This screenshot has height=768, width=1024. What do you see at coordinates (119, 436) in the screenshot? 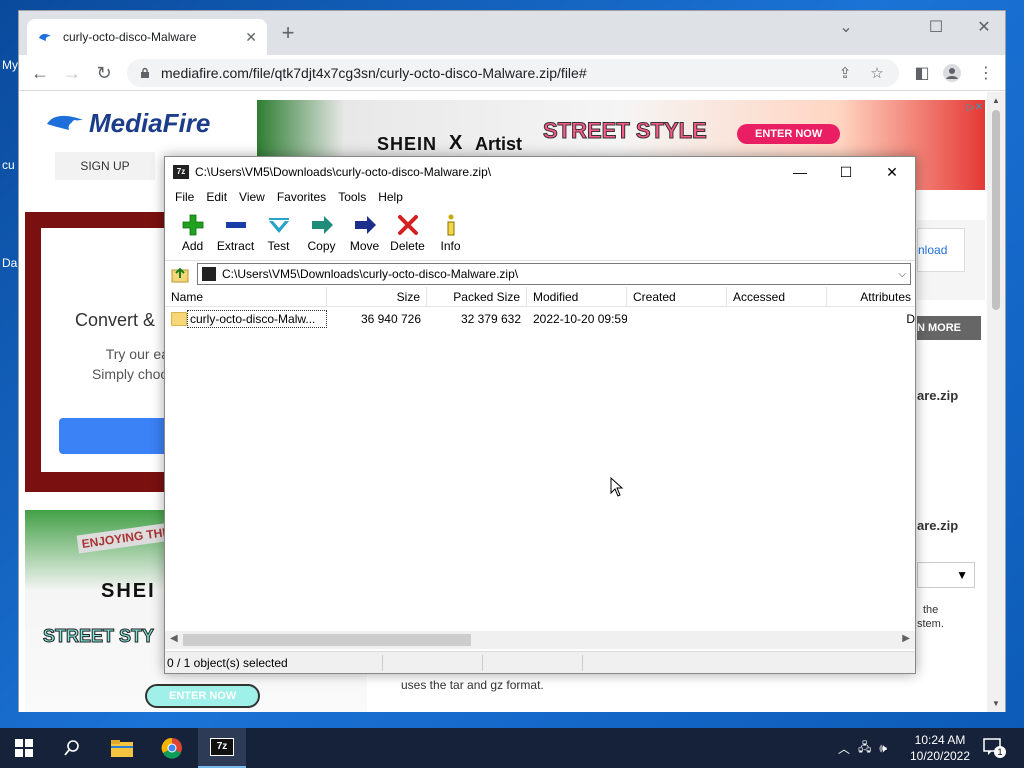
I see `convert-button` at bounding box center [119, 436].